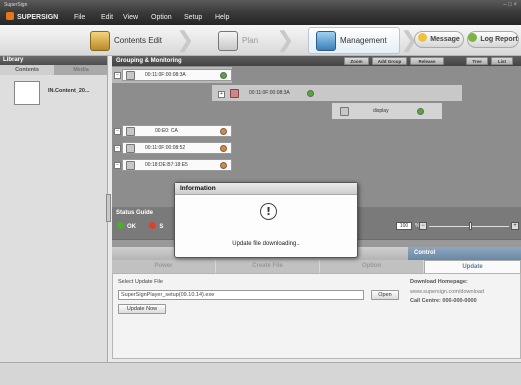  What do you see at coordinates (268, 211) in the screenshot?
I see `exclamation-icon: !` at bounding box center [268, 211].